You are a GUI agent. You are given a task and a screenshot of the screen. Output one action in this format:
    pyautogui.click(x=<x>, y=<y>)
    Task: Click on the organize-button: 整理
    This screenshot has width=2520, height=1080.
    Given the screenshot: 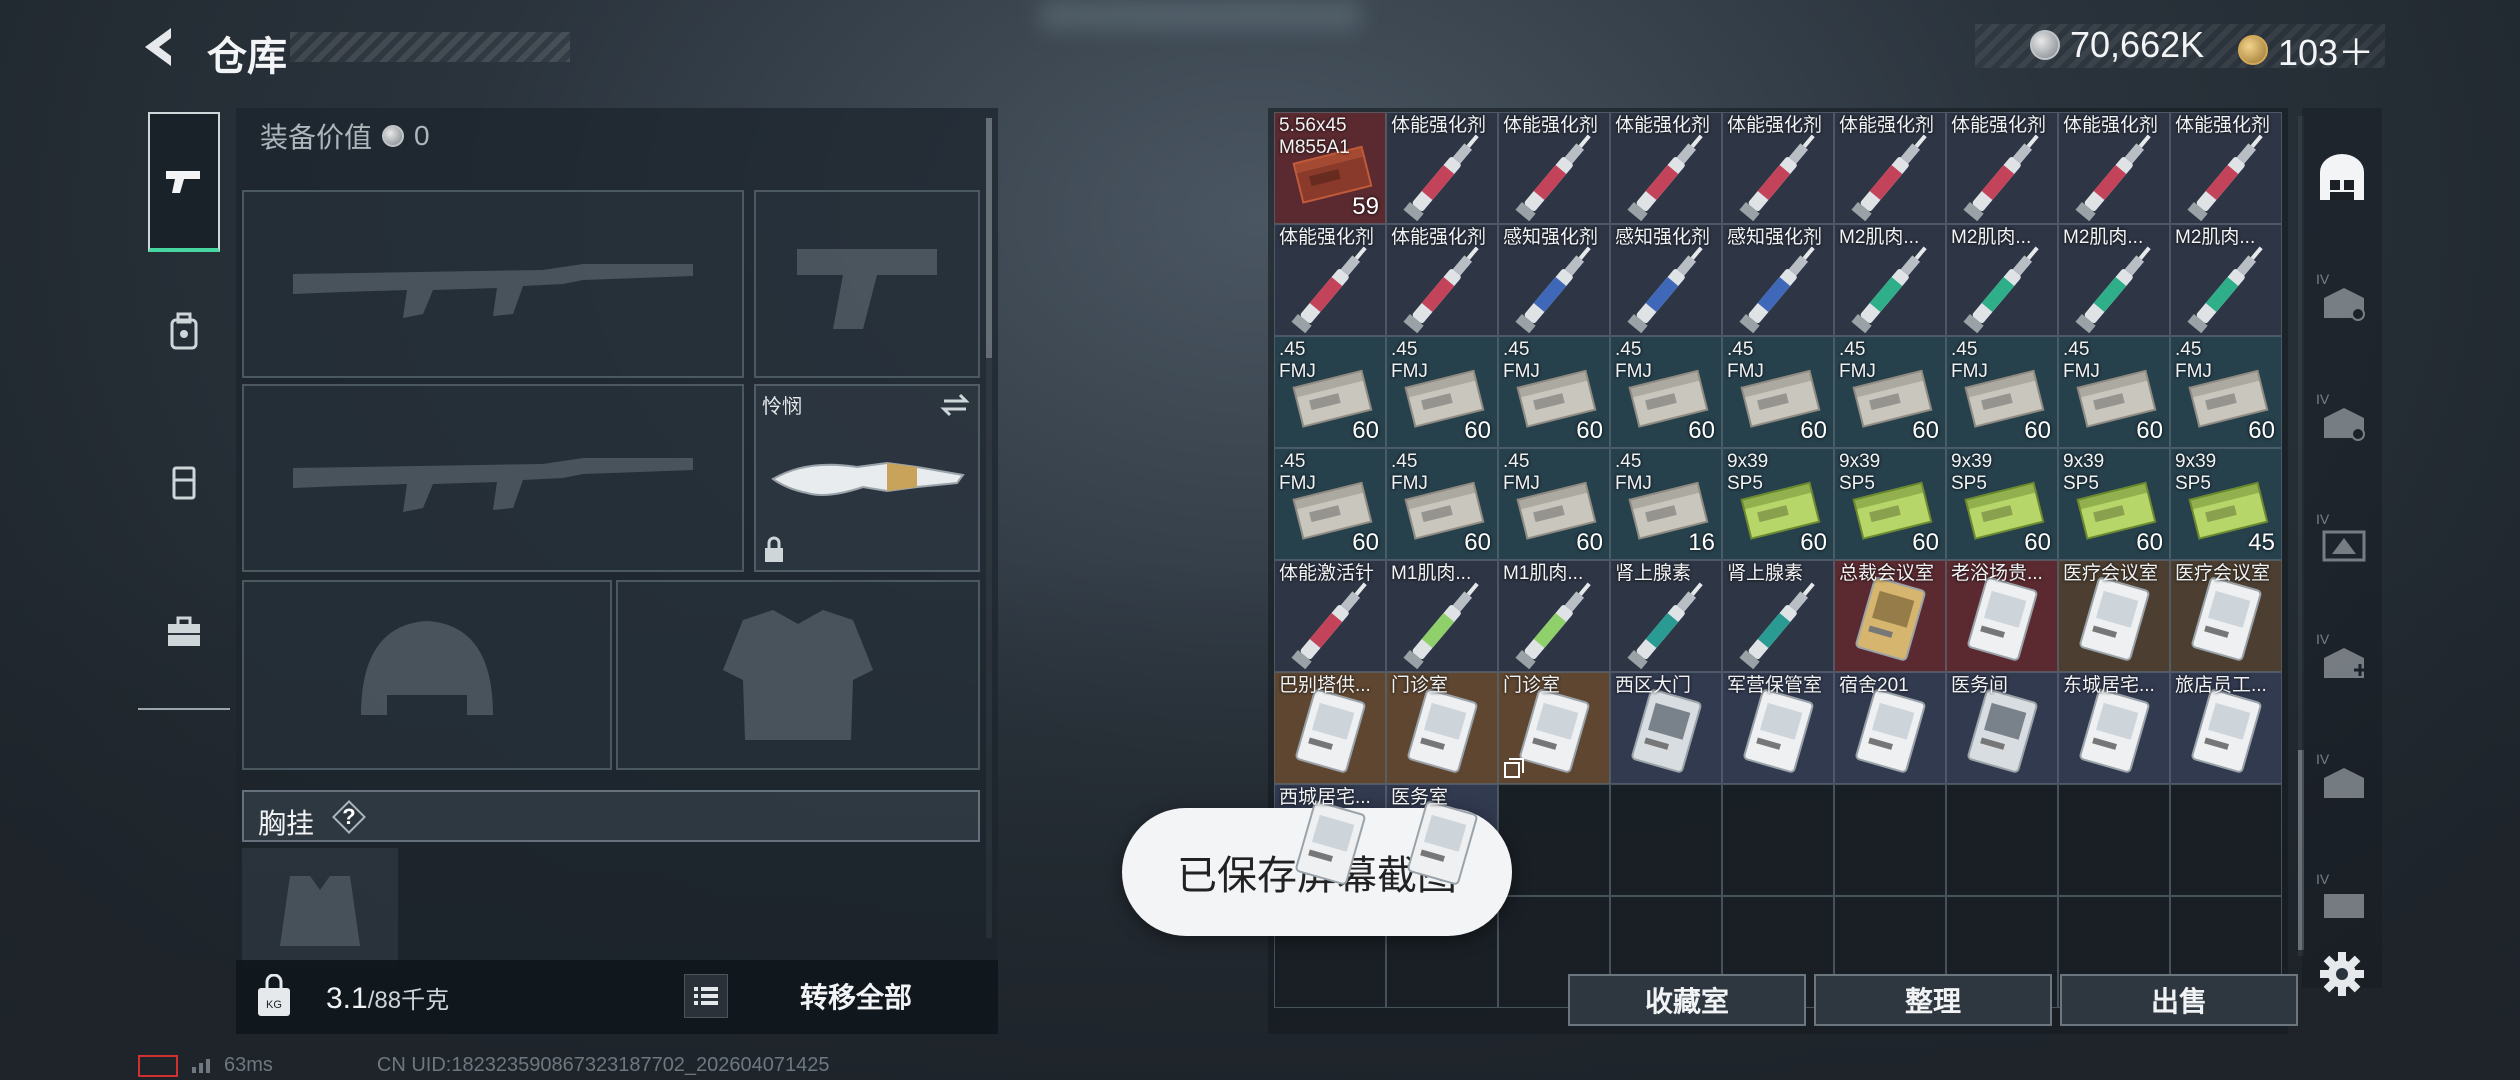 What is the action you would take?
    pyautogui.click(x=1933, y=1000)
    